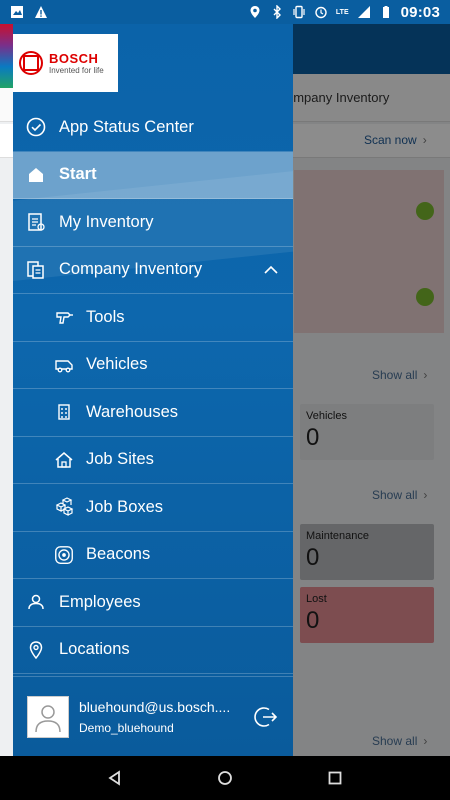 This screenshot has width=450, height=800. I want to click on house-icon, so click(64, 460).